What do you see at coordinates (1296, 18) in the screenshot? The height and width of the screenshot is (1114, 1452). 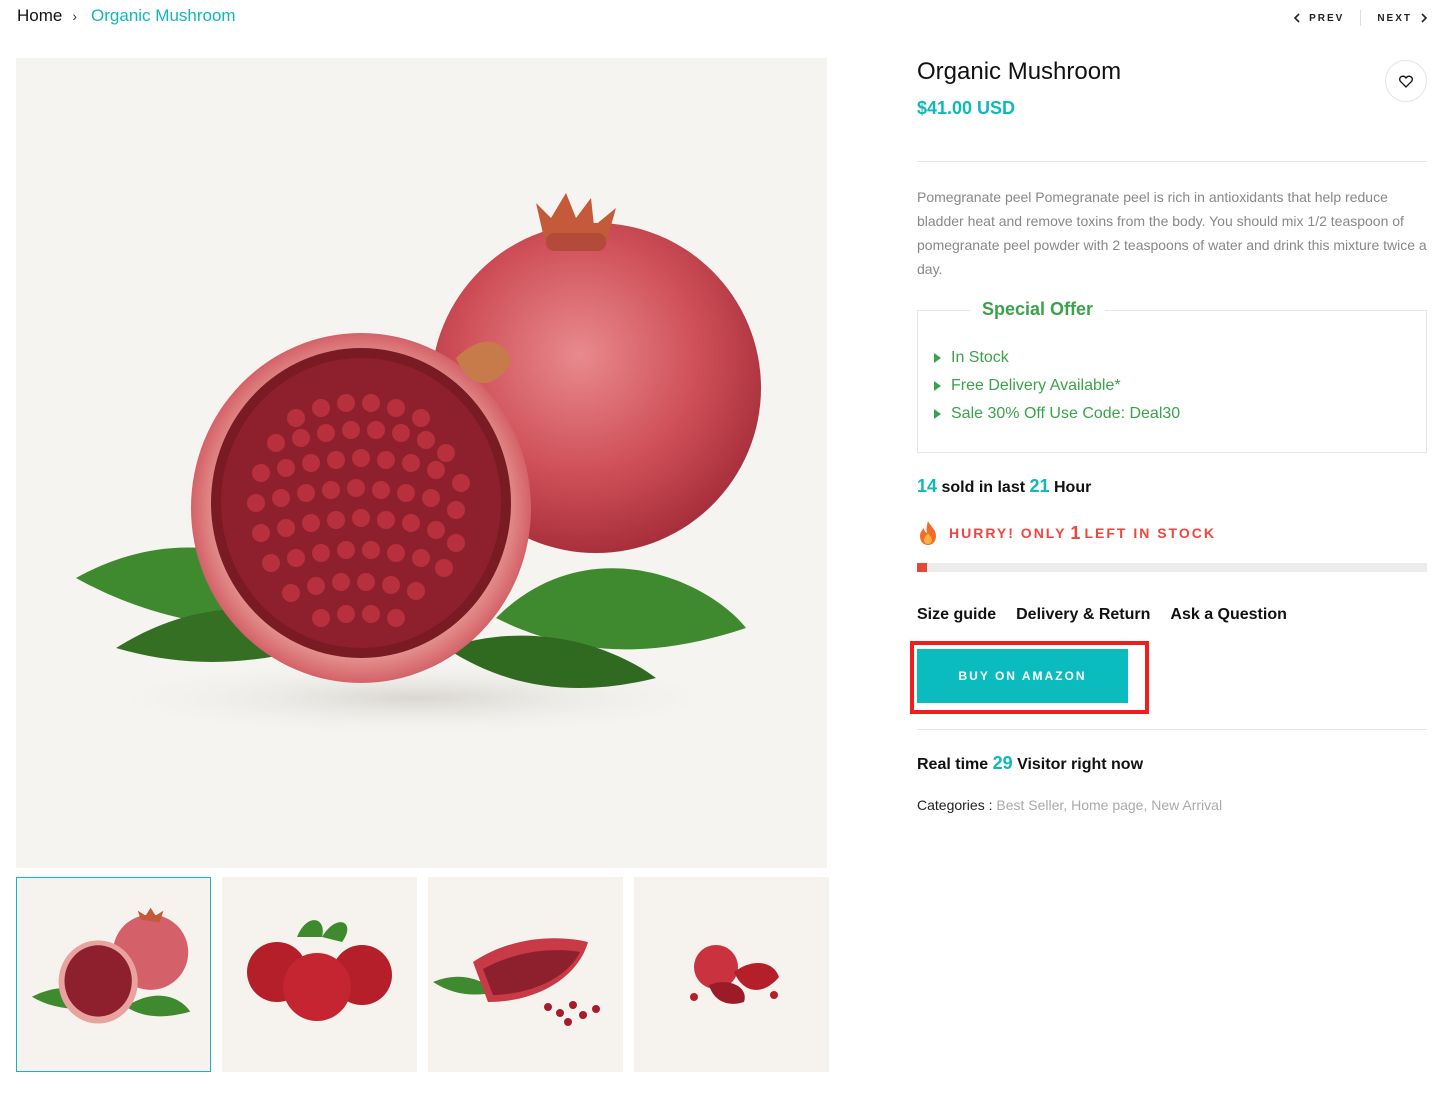 I see `chevron-left-icon` at bounding box center [1296, 18].